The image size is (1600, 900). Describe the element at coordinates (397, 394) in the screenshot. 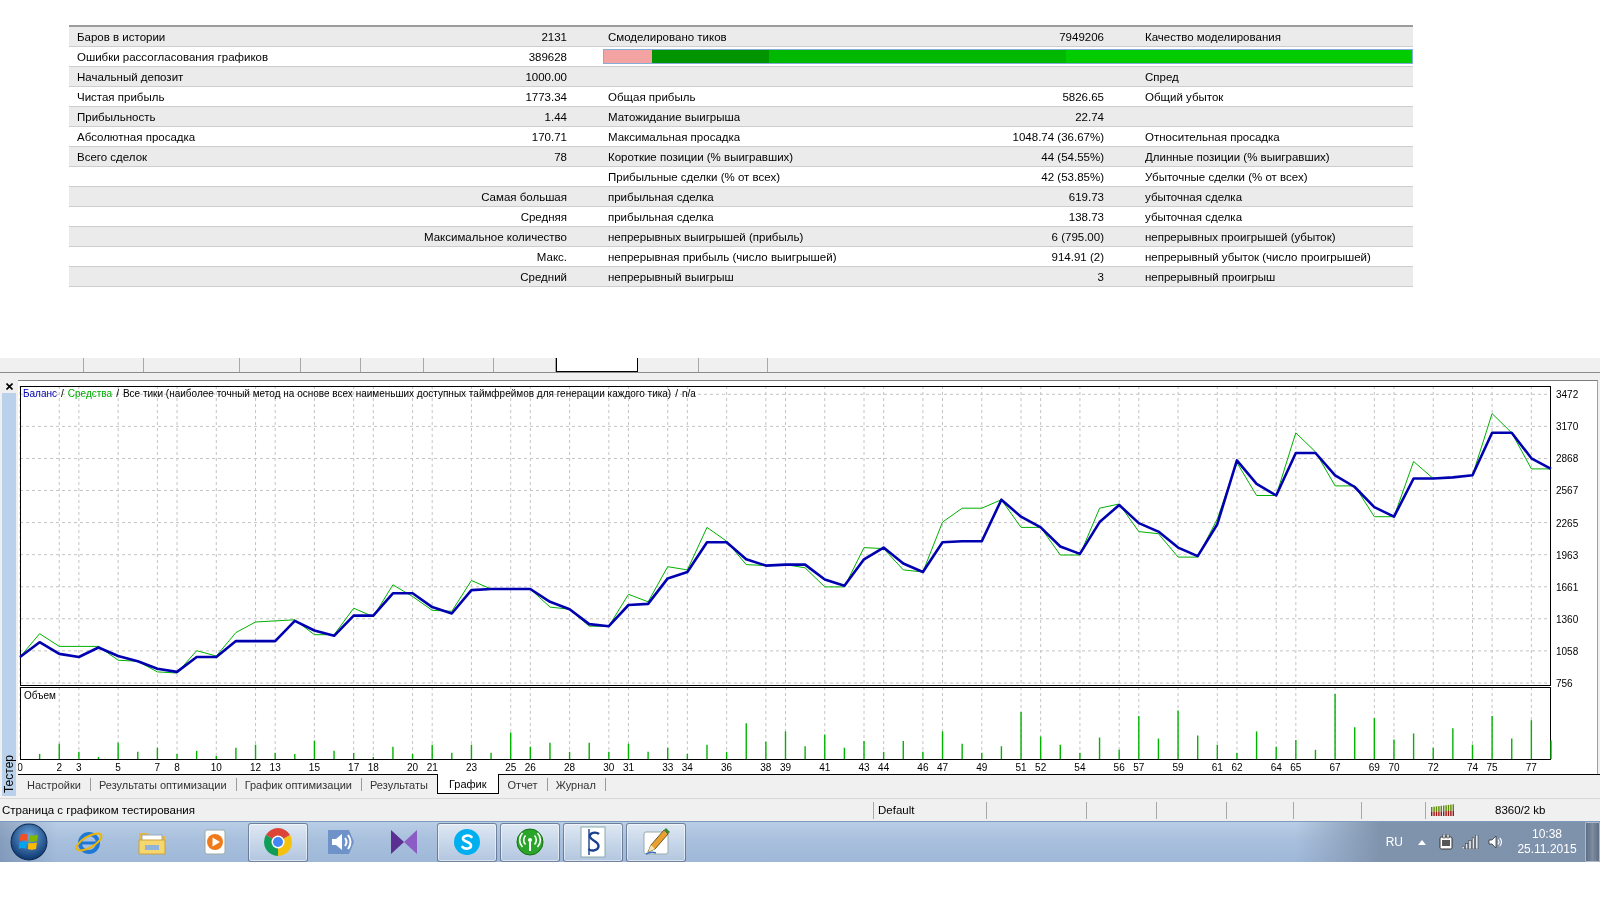

I see `chart-title: Все тики (наиболее точный метод на основе всех наименьших доступных таймфреймов для генерации каждого тика)` at that location.